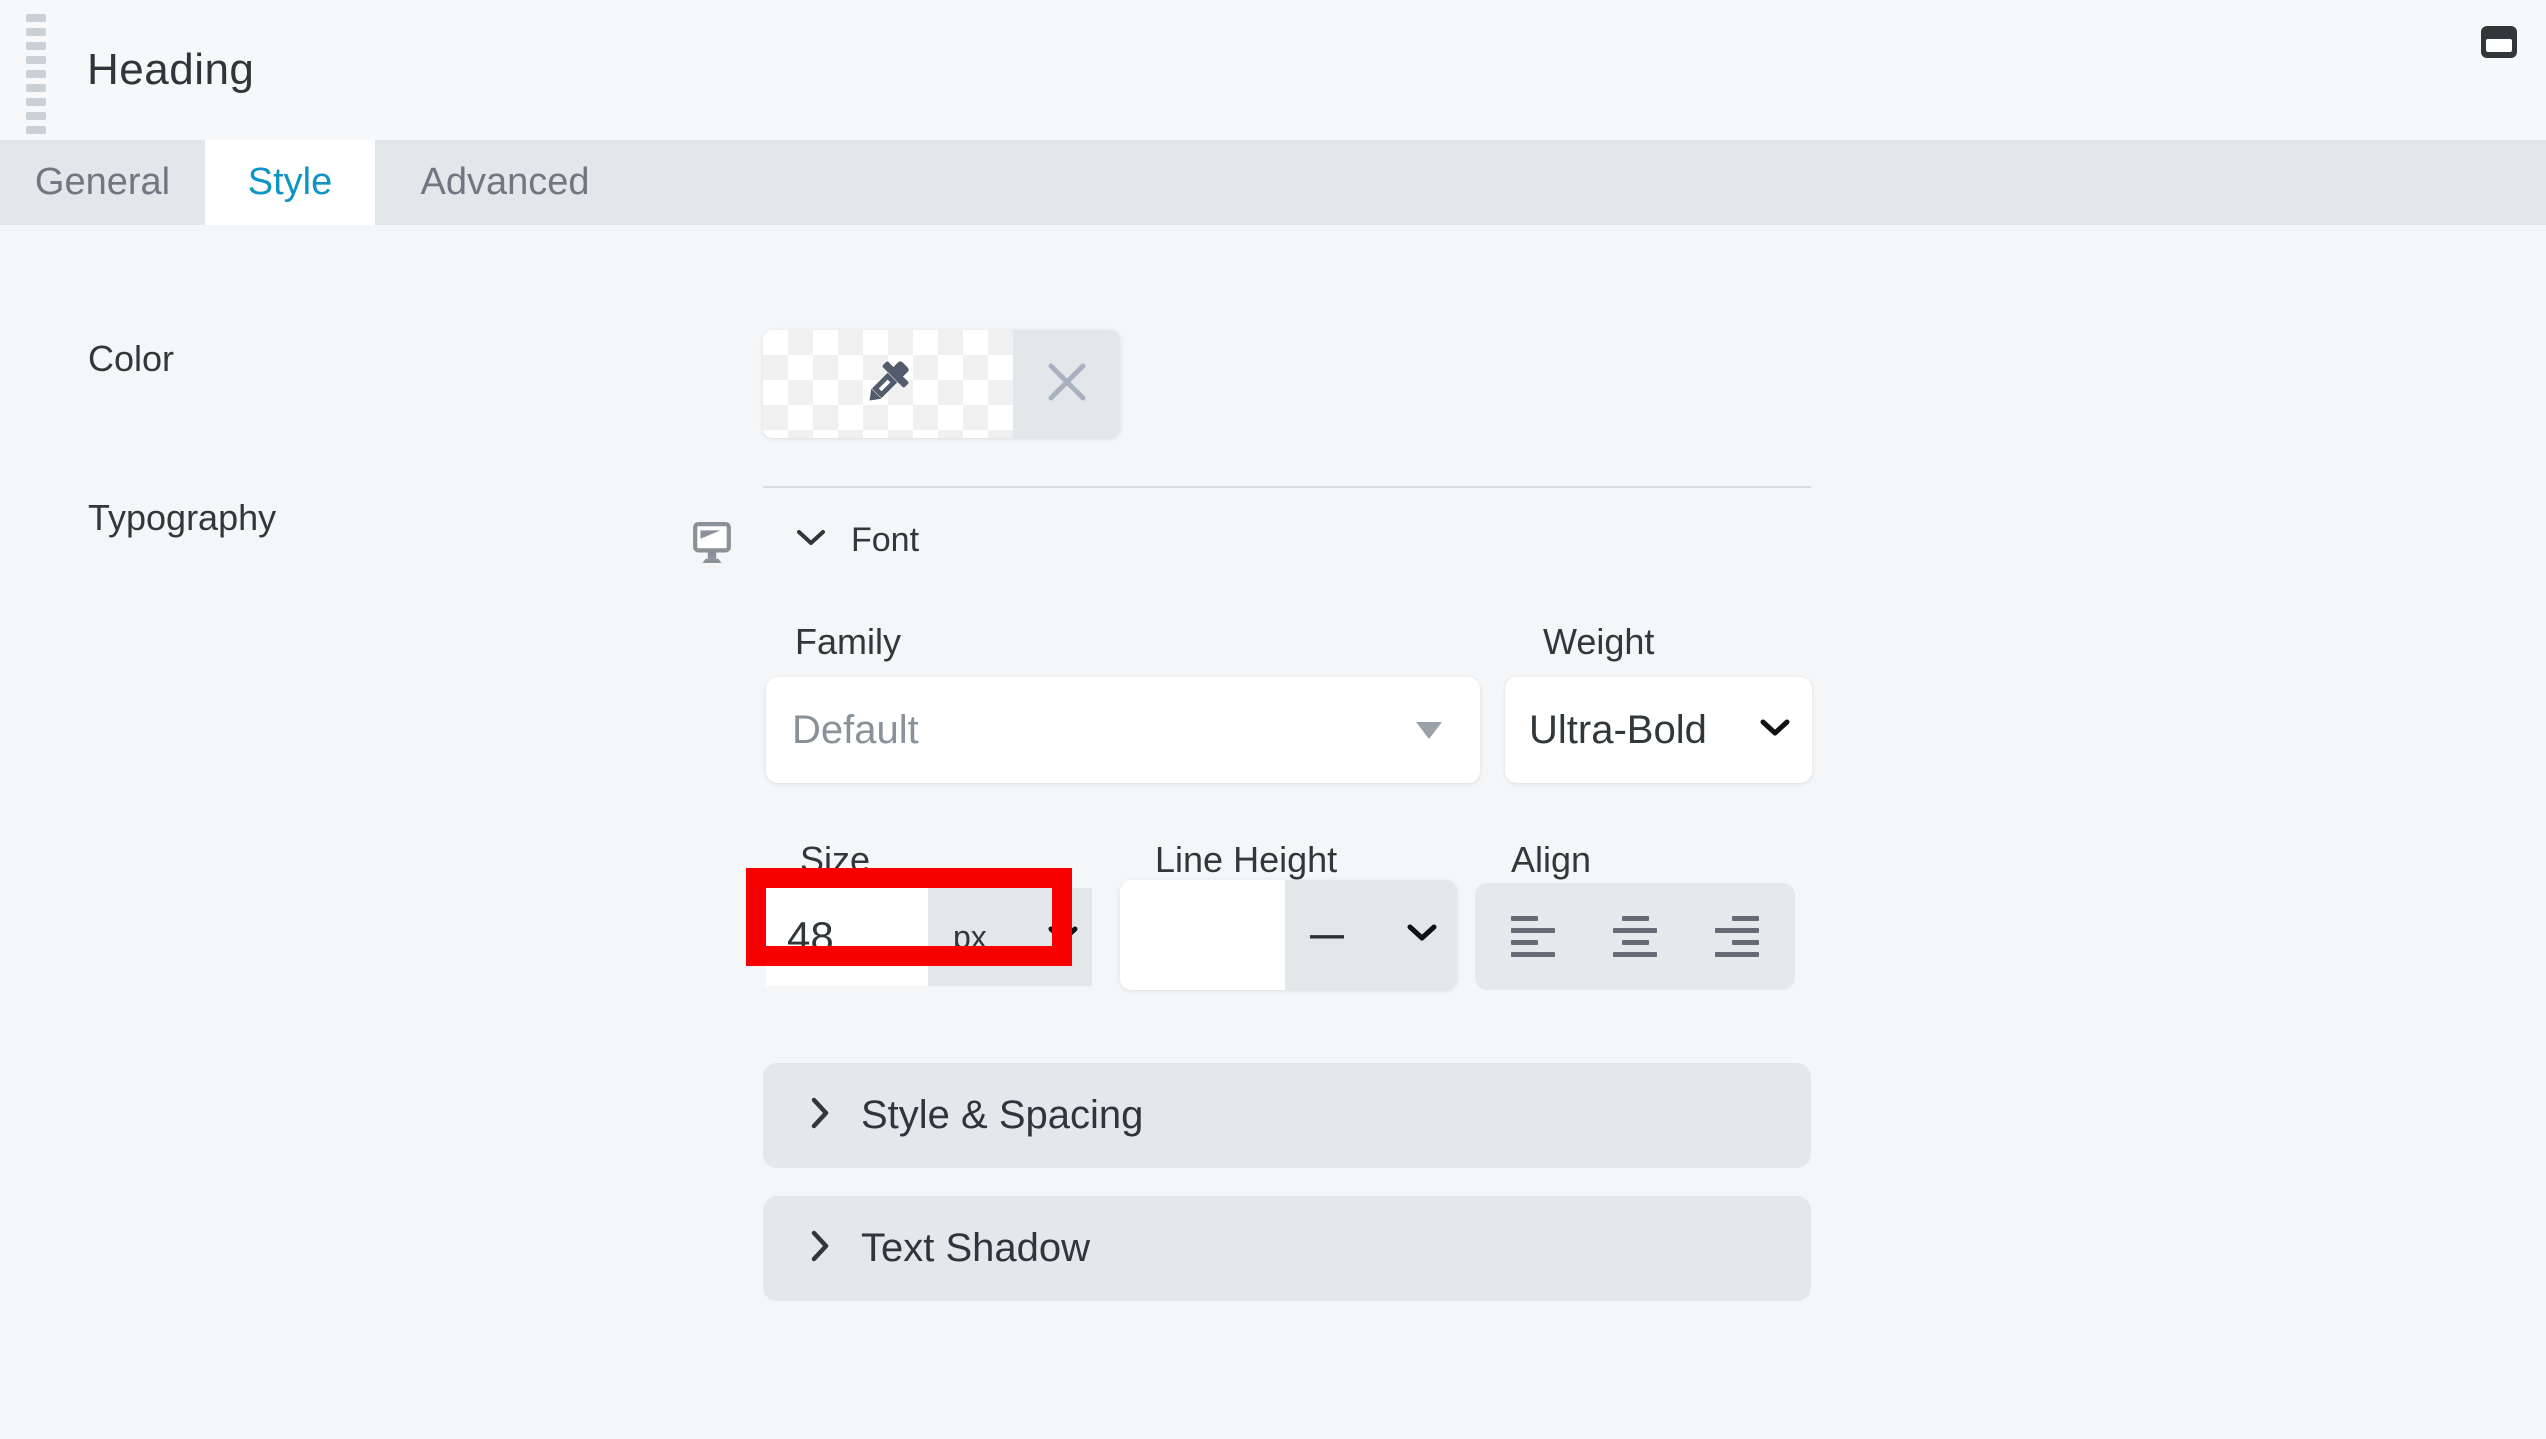 Image resolution: width=2546 pixels, height=1439 pixels. I want to click on font-section-title: Font, so click(885, 540).